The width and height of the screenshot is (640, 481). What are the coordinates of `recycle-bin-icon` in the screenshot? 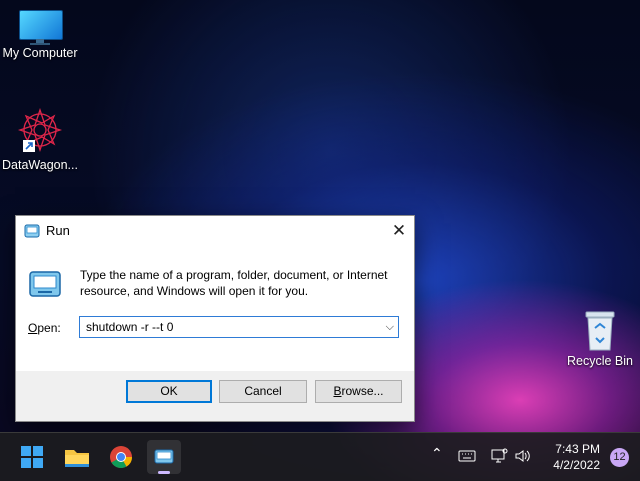 It's located at (600, 331).